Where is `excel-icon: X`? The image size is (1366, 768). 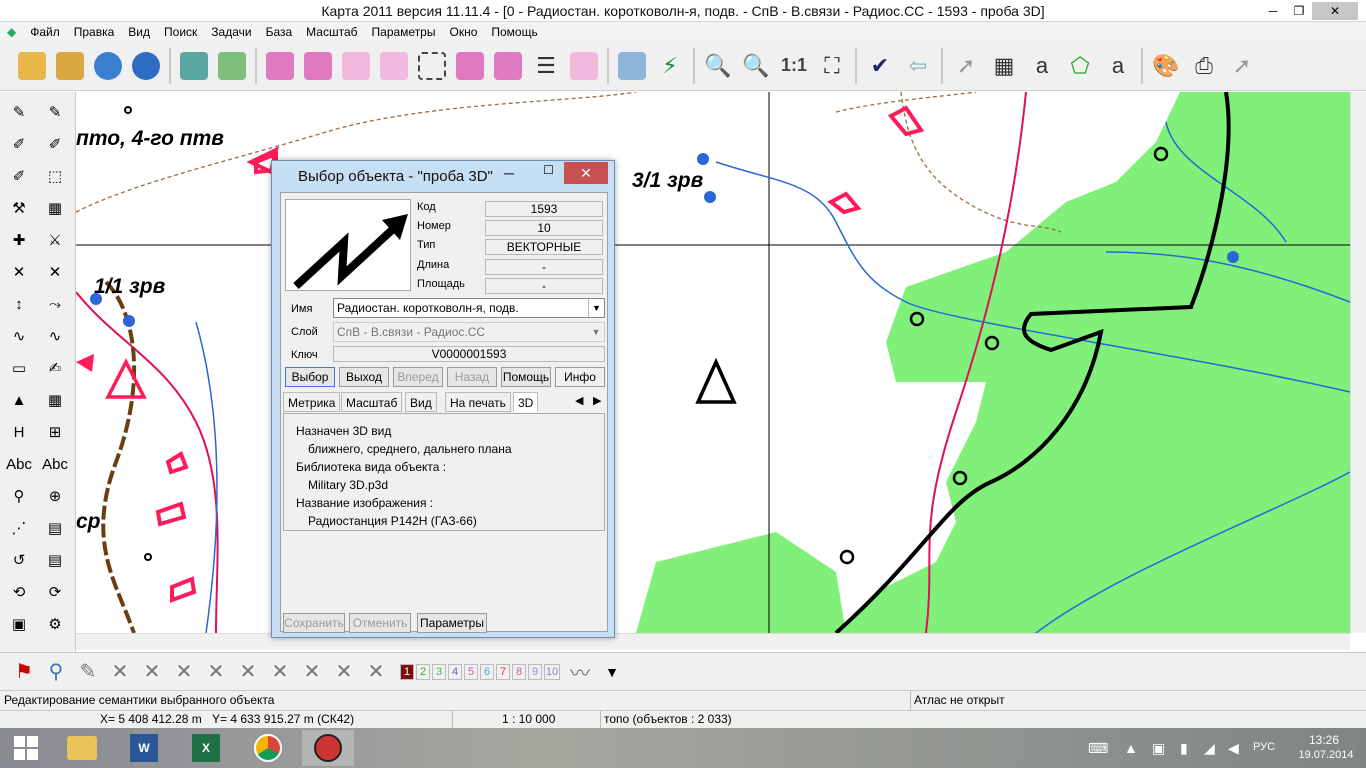 excel-icon: X is located at coordinates (206, 748).